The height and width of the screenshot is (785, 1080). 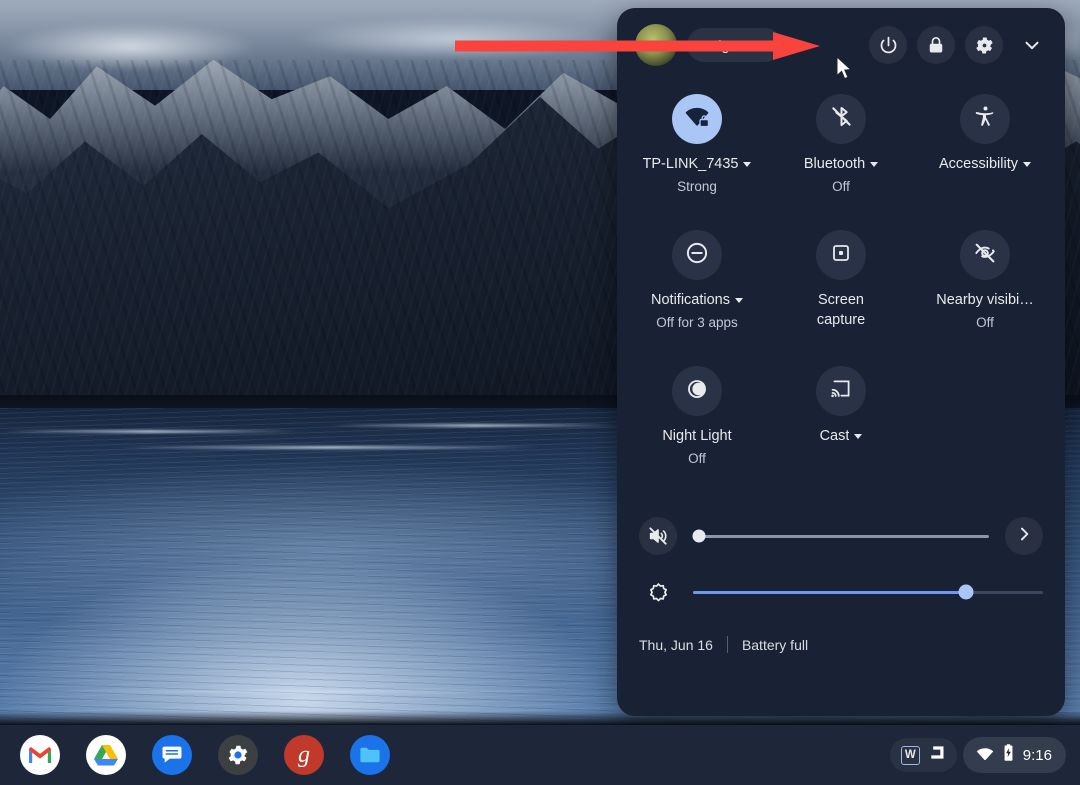 What do you see at coordinates (966, 592) in the screenshot?
I see `brightness-slider-thumb` at bounding box center [966, 592].